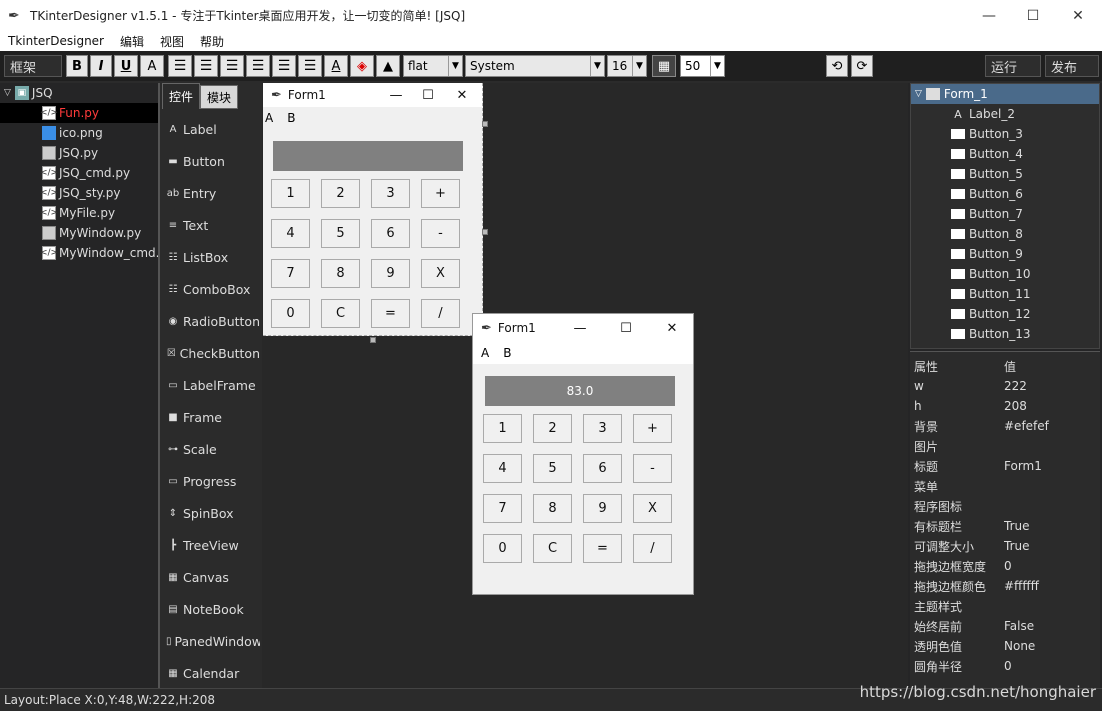  I want to click on tree-root-jsq: ▽ ▣ JSQ, so click(79, 93).